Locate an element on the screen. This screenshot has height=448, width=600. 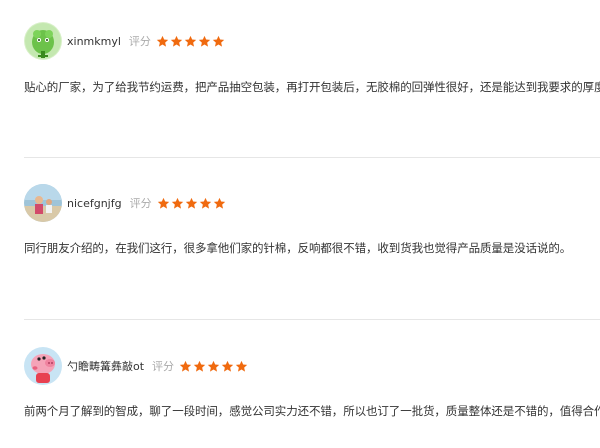
review-header: 勺瞻畴篝彝敲ot 评分 is located at coordinates (136, 366).